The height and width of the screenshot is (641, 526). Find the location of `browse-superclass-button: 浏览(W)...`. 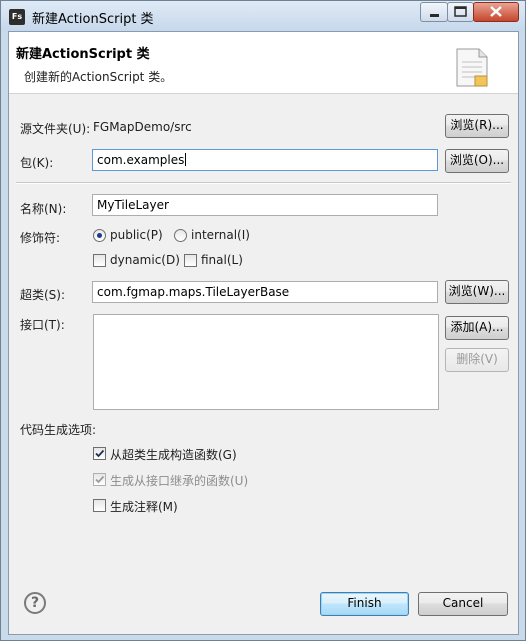

browse-superclass-button: 浏览(W)... is located at coordinates (477, 292).